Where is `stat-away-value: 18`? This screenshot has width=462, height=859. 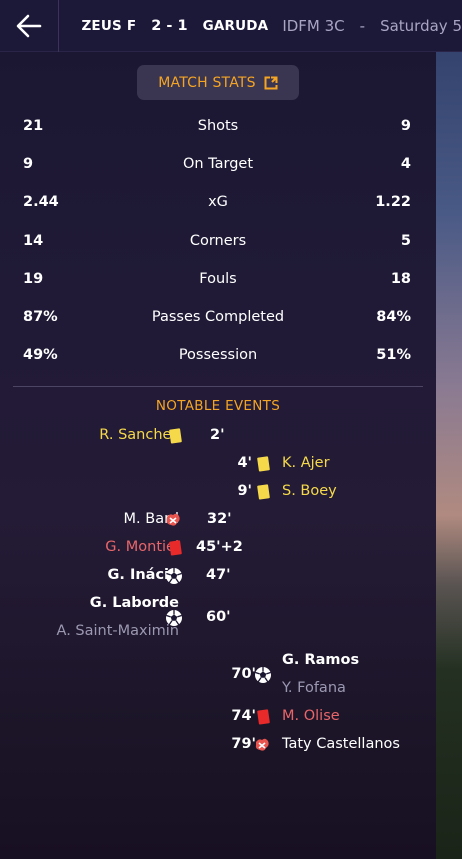
stat-away-value: 18 is located at coordinates (400, 279).